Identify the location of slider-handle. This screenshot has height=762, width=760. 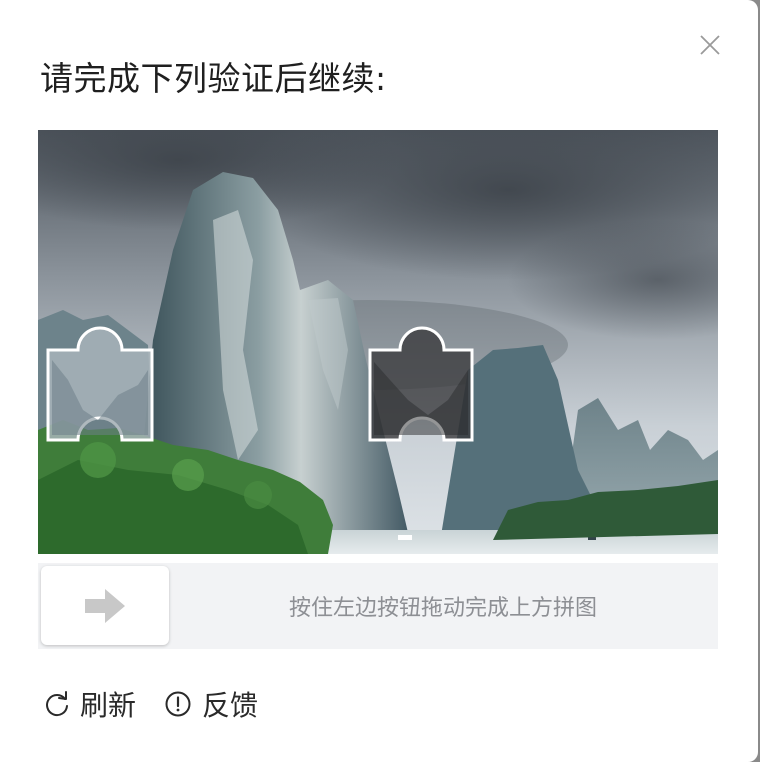
(105, 605).